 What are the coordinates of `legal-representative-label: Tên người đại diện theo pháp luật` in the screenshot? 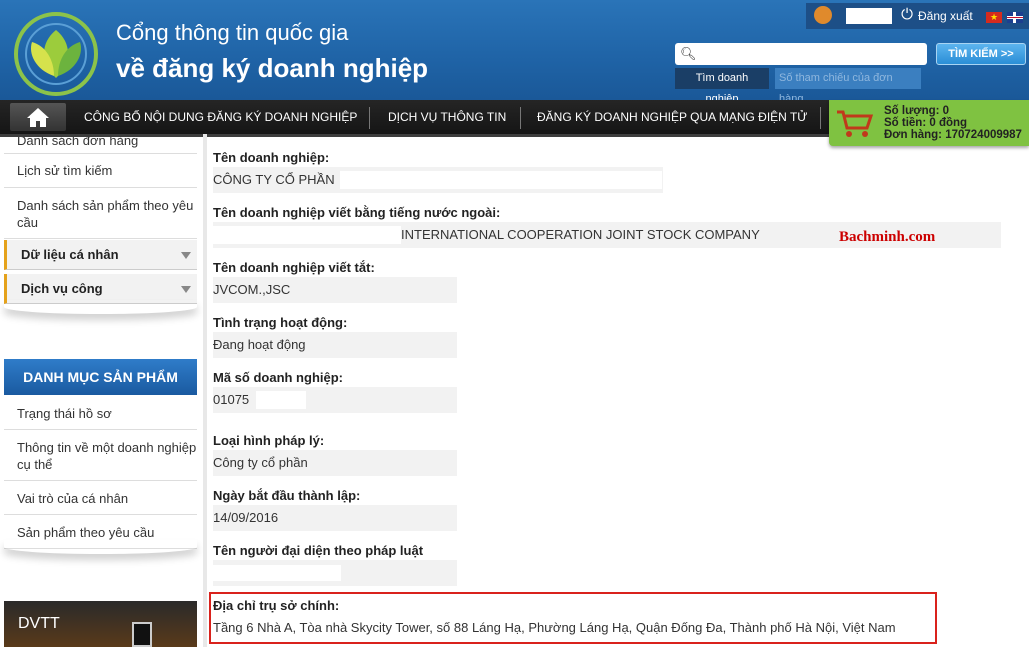 It's located at (318, 550).